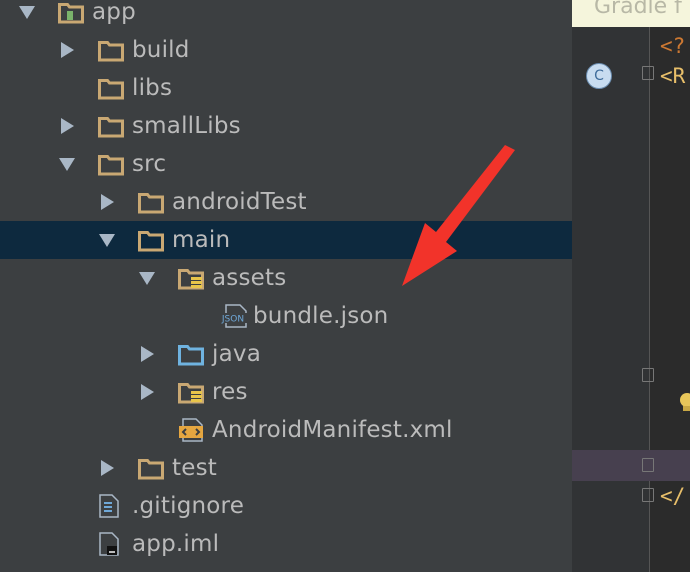  Describe the element at coordinates (232, 320) in the screenshot. I see `svg-text: JSON` at that location.